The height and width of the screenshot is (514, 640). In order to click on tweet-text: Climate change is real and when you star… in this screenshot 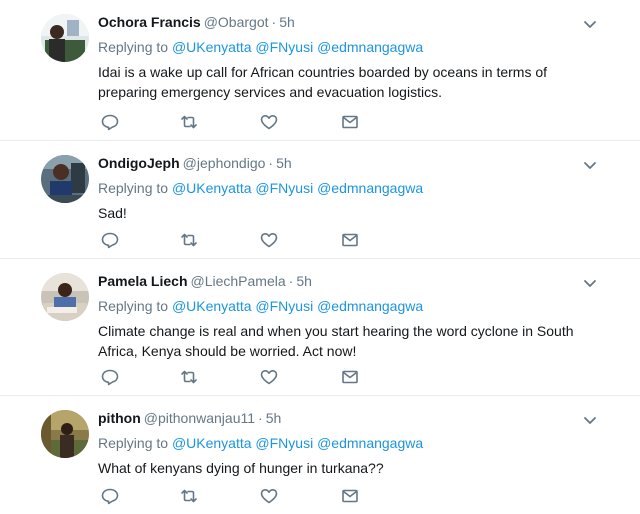, I will do `click(336, 341)`.